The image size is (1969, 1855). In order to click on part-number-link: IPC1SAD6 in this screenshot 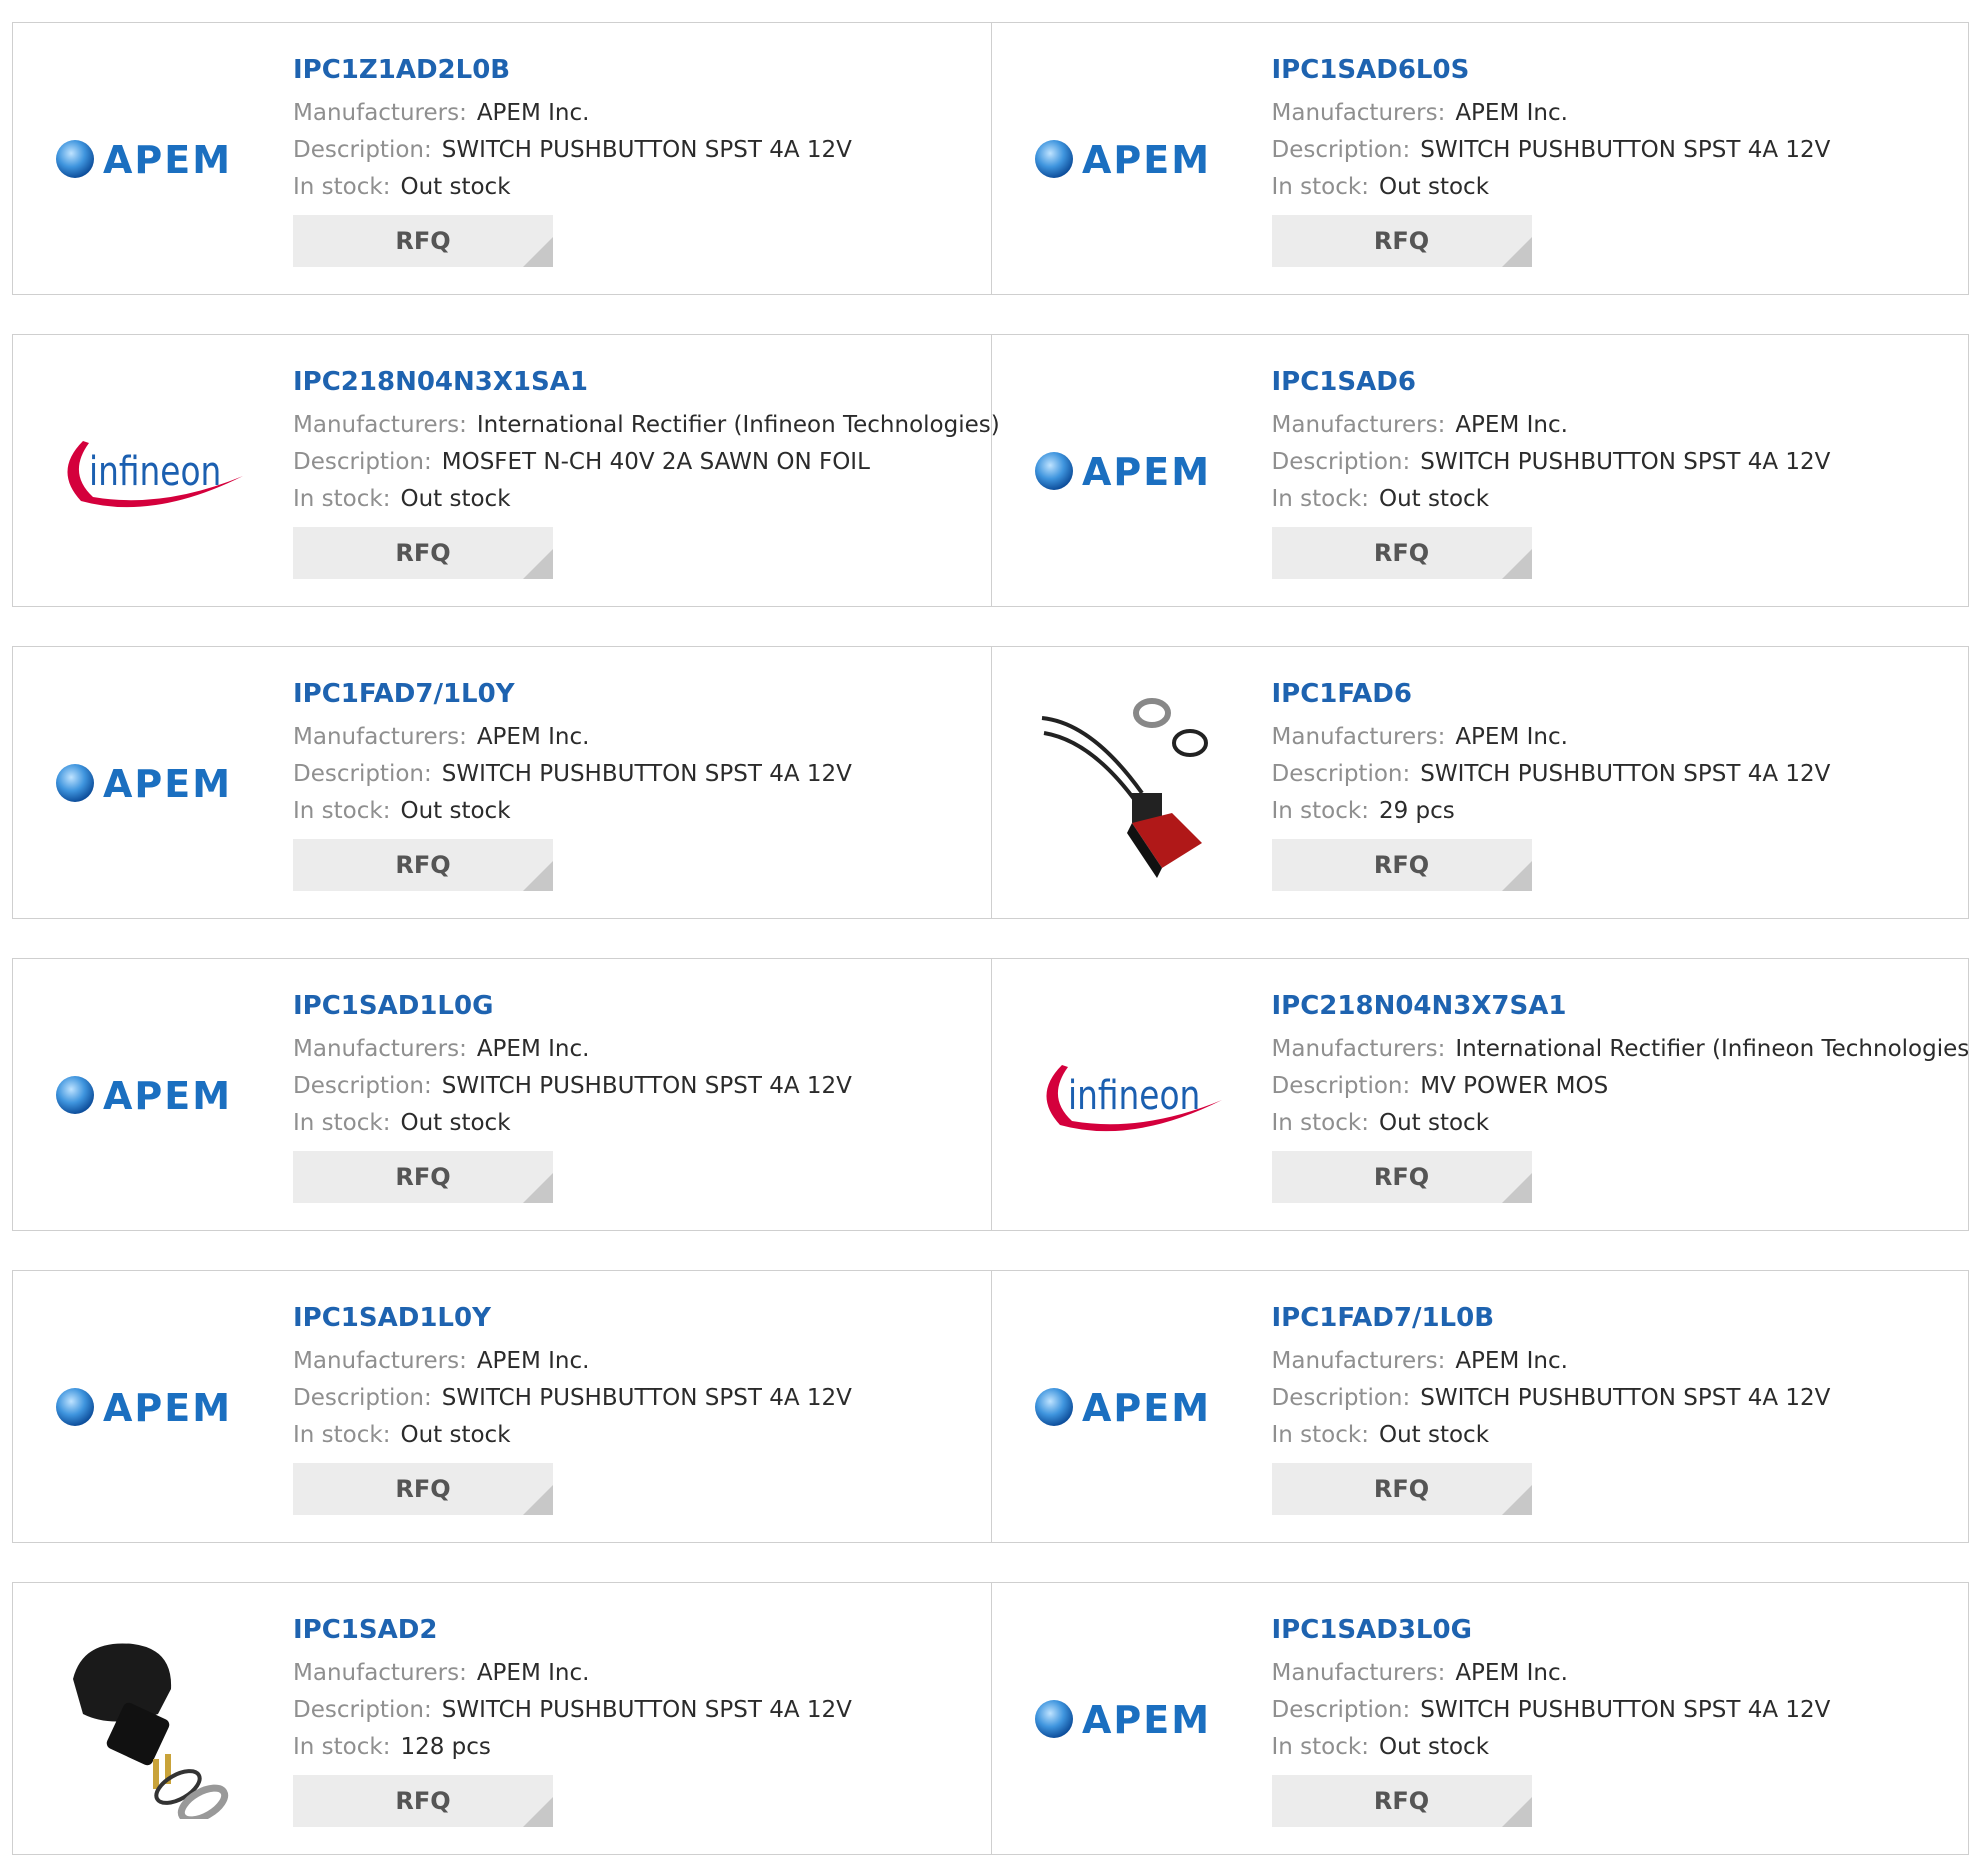, I will do `click(1615, 382)`.